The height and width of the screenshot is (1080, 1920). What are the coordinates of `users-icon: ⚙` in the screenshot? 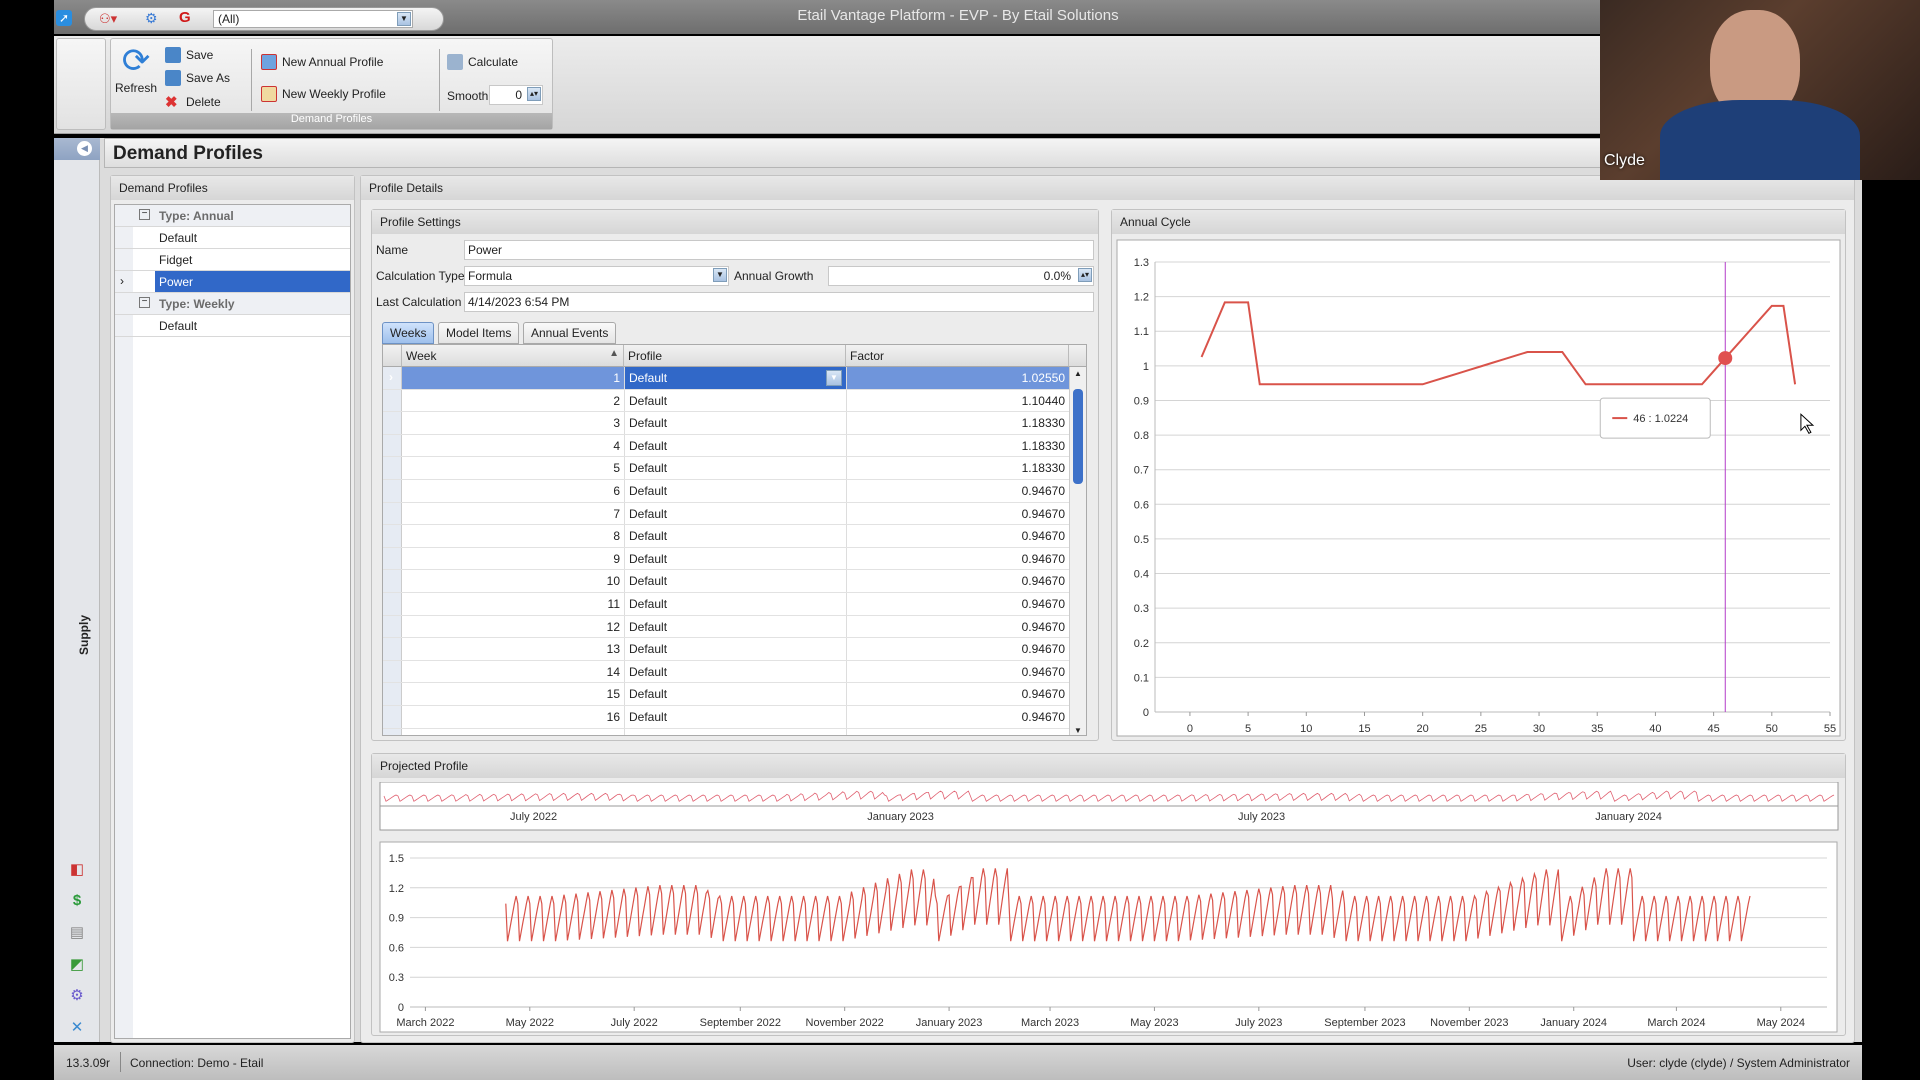 It's located at (151, 18).